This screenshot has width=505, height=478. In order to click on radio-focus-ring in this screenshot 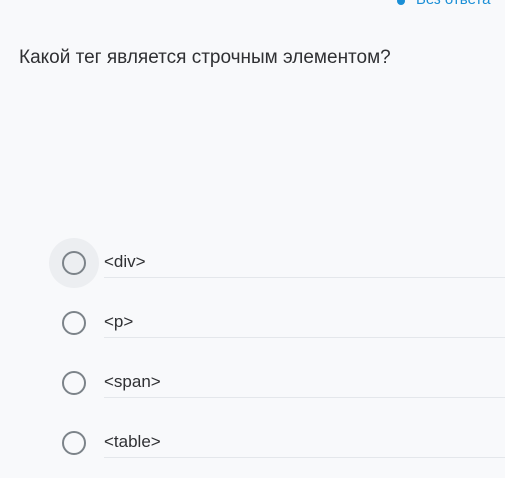, I will do `click(74, 263)`.